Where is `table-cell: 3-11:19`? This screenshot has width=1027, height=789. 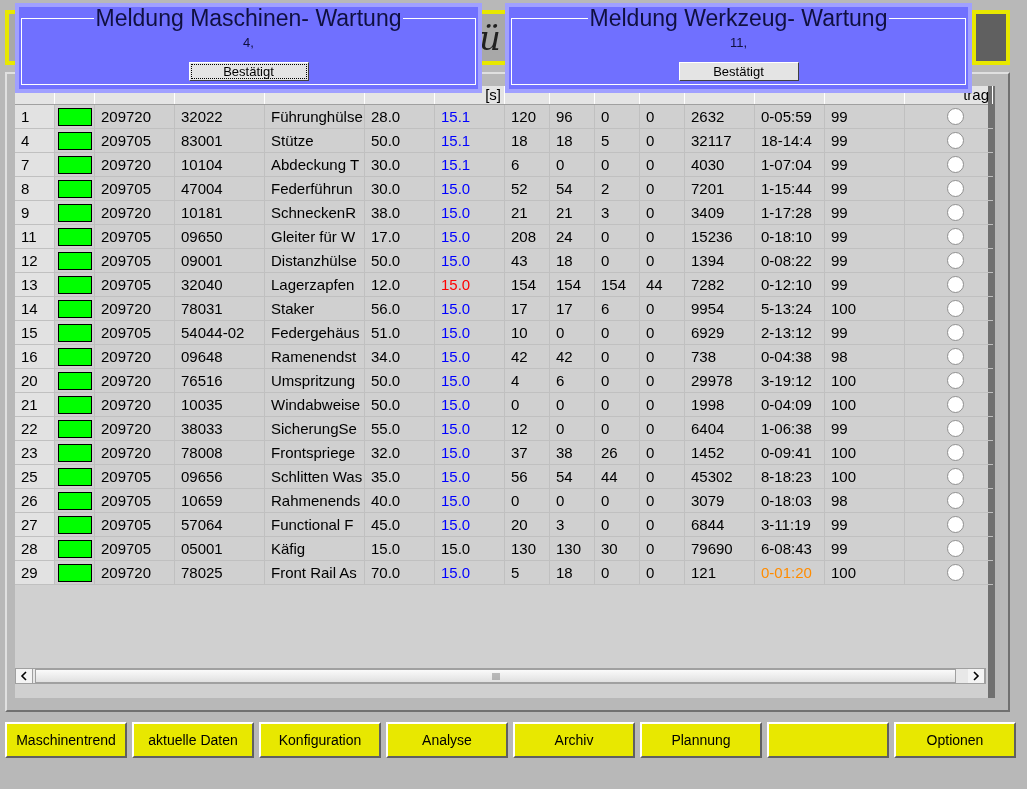 table-cell: 3-11:19 is located at coordinates (790, 525).